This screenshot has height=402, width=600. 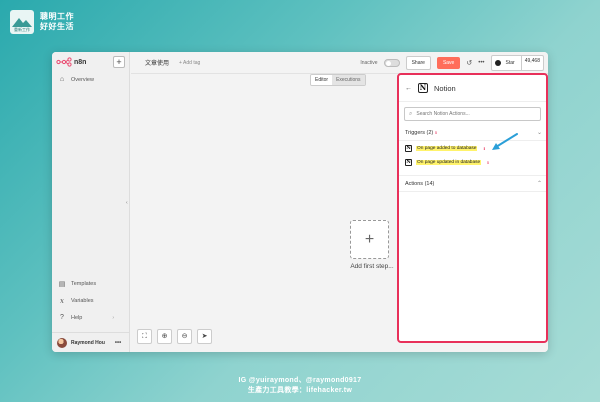 I want to click on view-tabs: Editor Executions, so click(x=338, y=80).